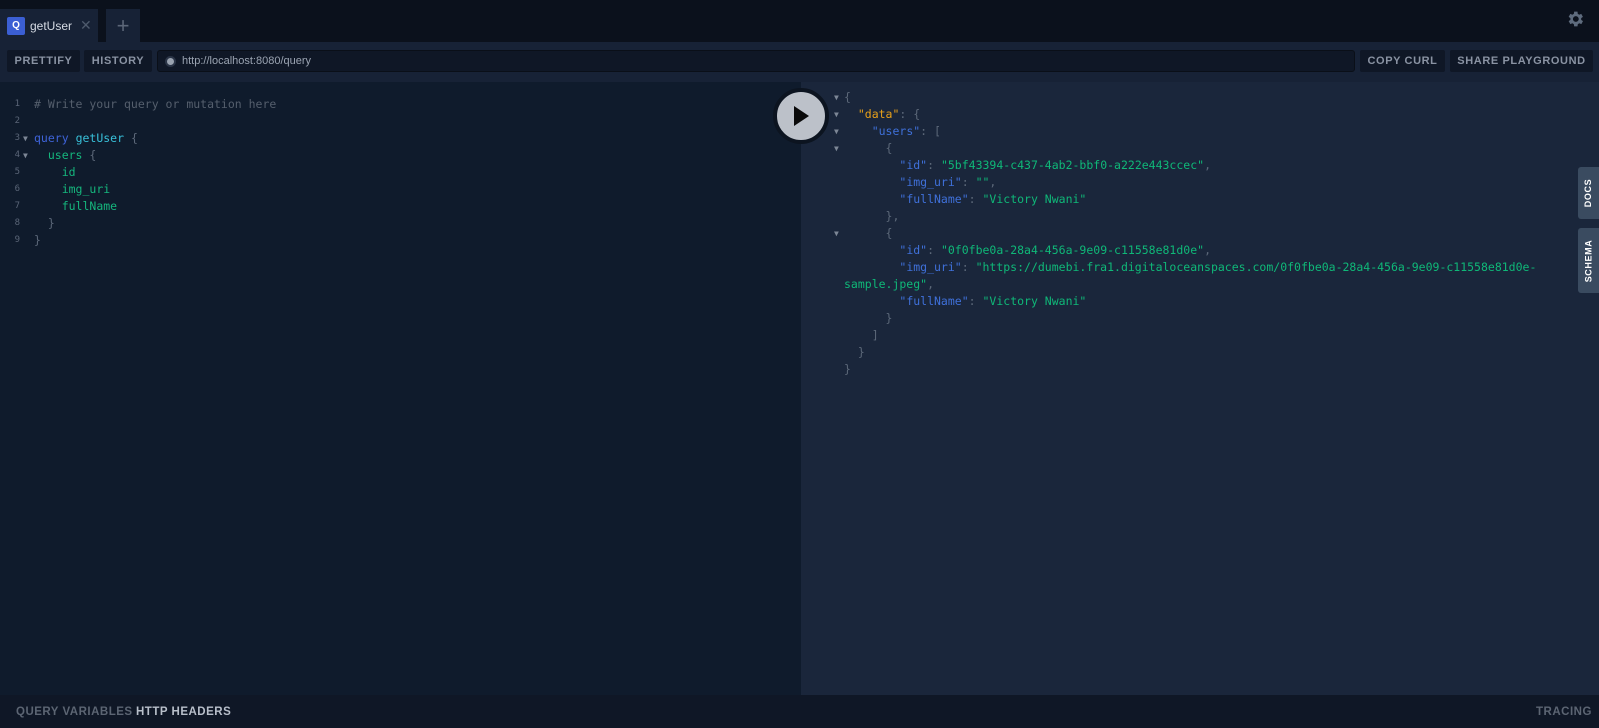  Describe the element at coordinates (247, 61) in the screenshot. I see `endpoint-url: http://localhost:8080/query` at that location.